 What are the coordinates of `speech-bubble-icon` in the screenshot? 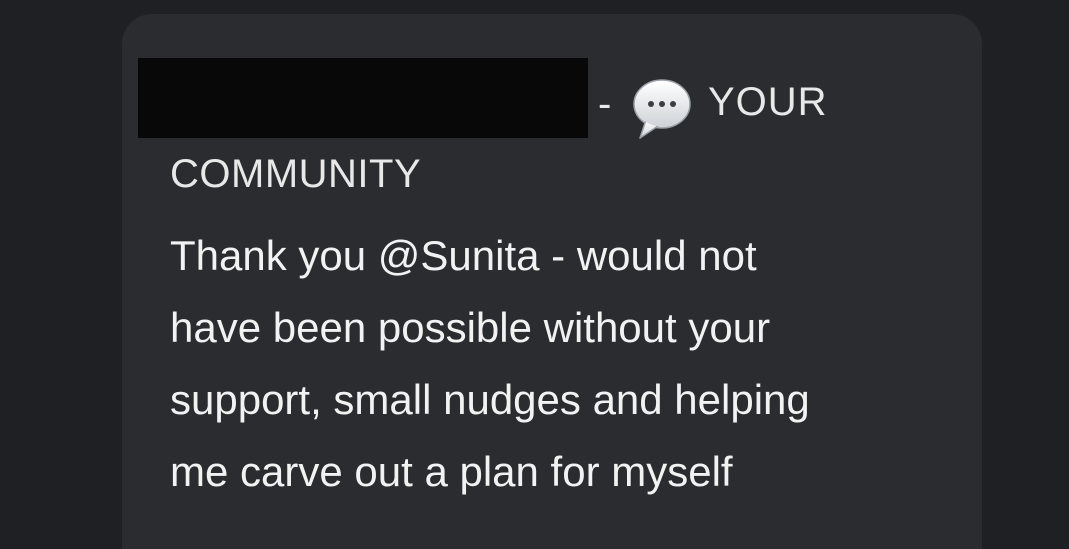 It's located at (662, 108).